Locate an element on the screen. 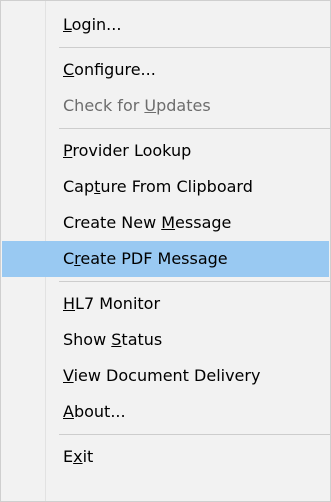 This screenshot has width=331, height=502. menu-item-label: Capture From Clipboard is located at coordinates (158, 186).